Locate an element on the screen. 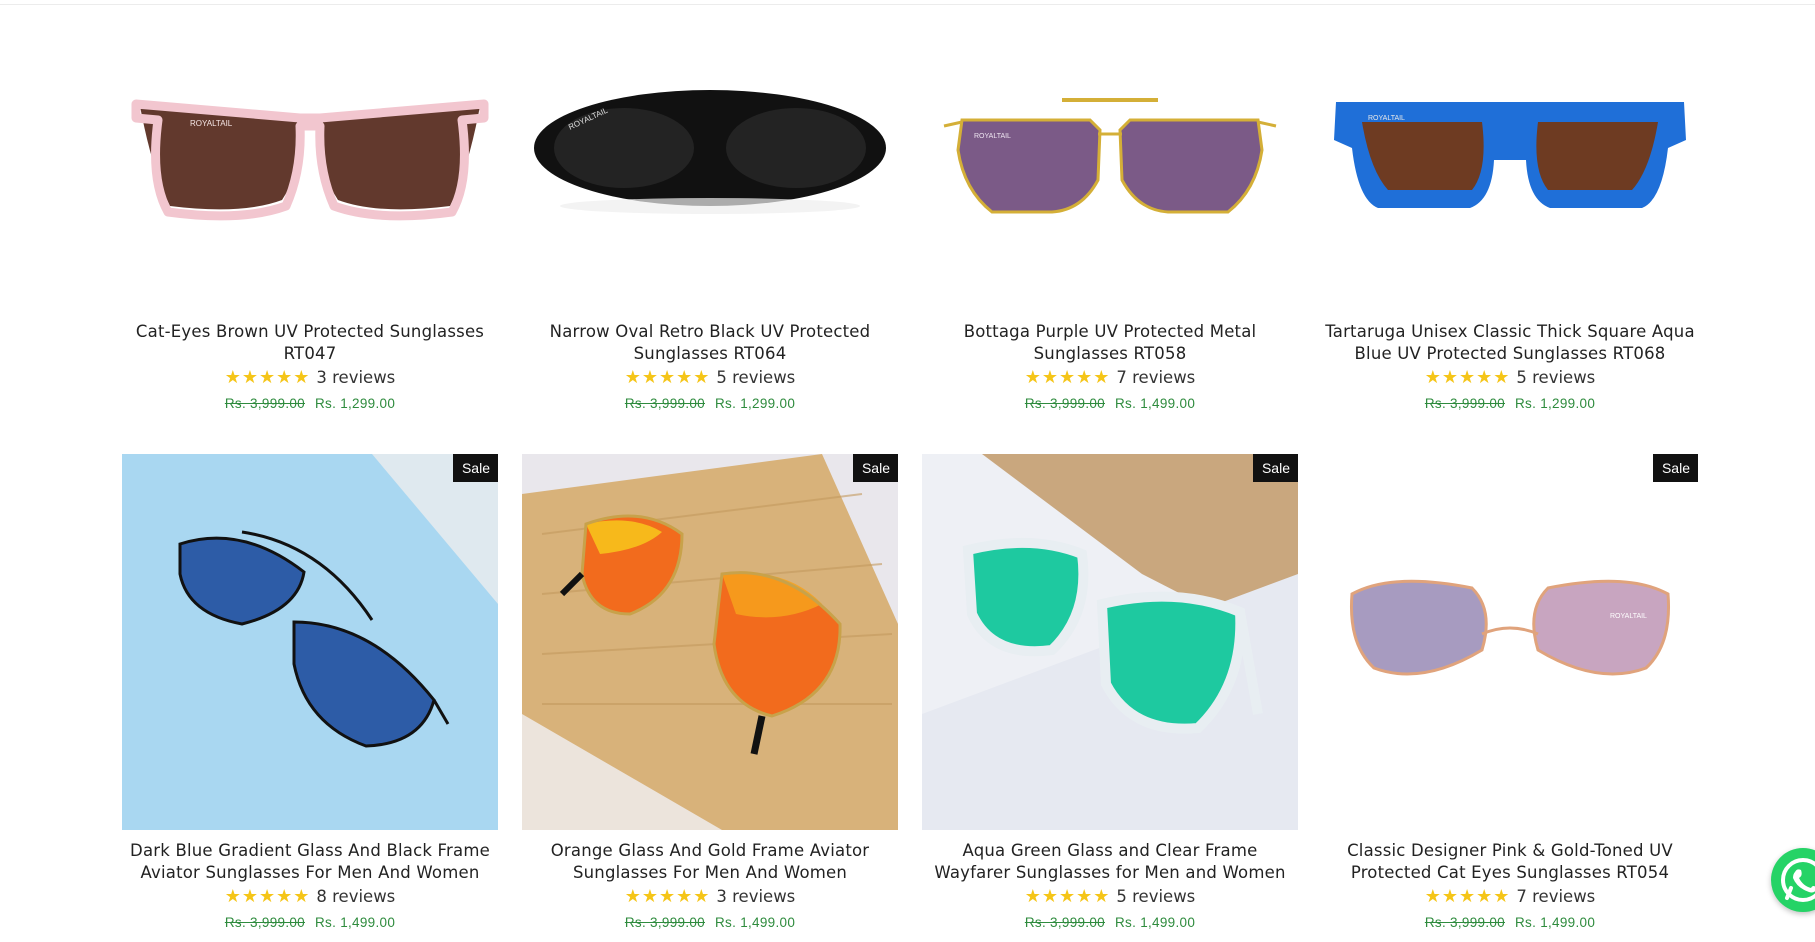 Image resolution: width=1815 pixels, height=942 pixels. oval-retro-sunglasses-image: ROYALTAIL is located at coordinates (710, 152).